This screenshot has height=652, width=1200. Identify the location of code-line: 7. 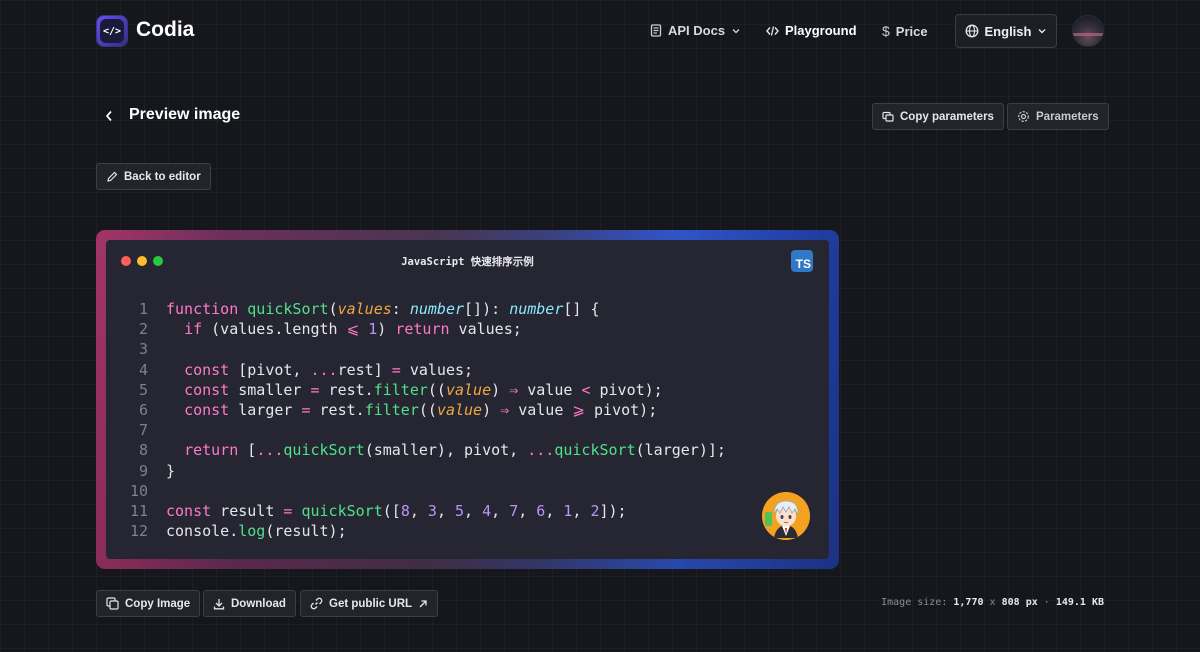
(467, 430).